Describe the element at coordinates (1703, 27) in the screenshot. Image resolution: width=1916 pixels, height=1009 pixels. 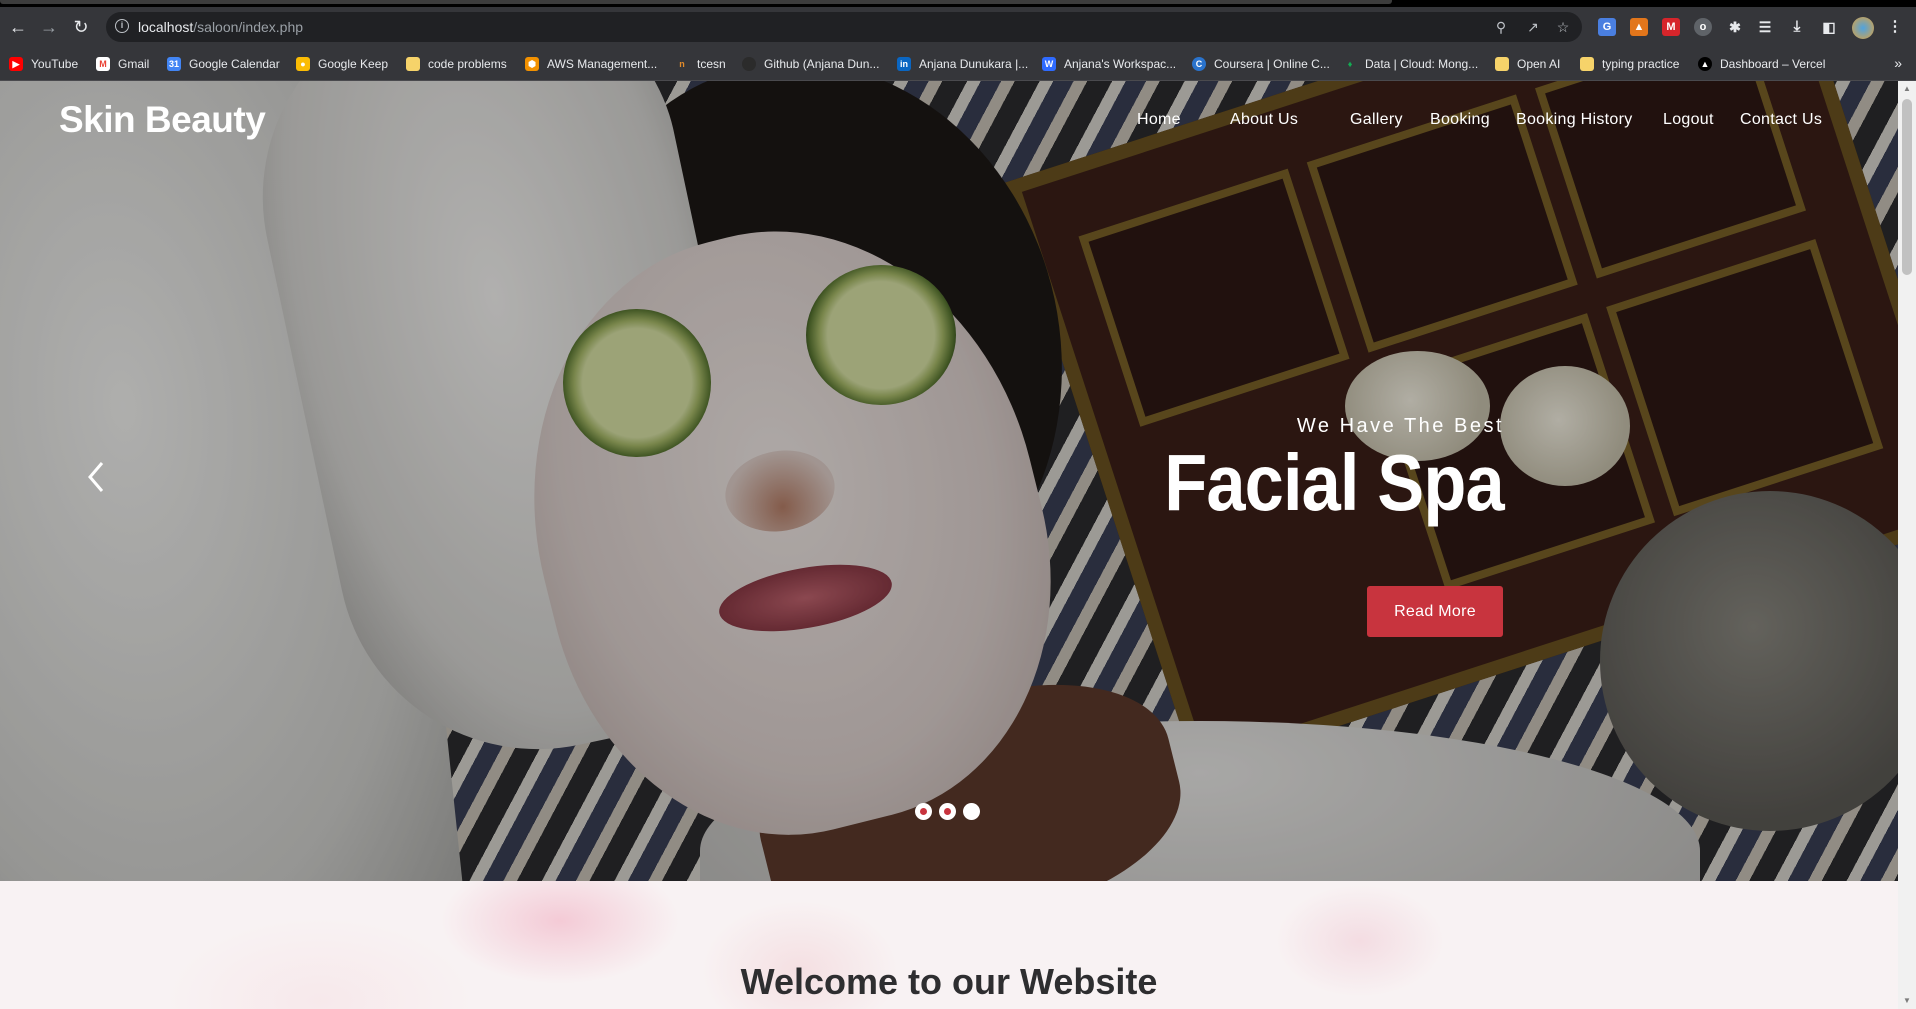
I see `circle-extension-icon: o` at that location.